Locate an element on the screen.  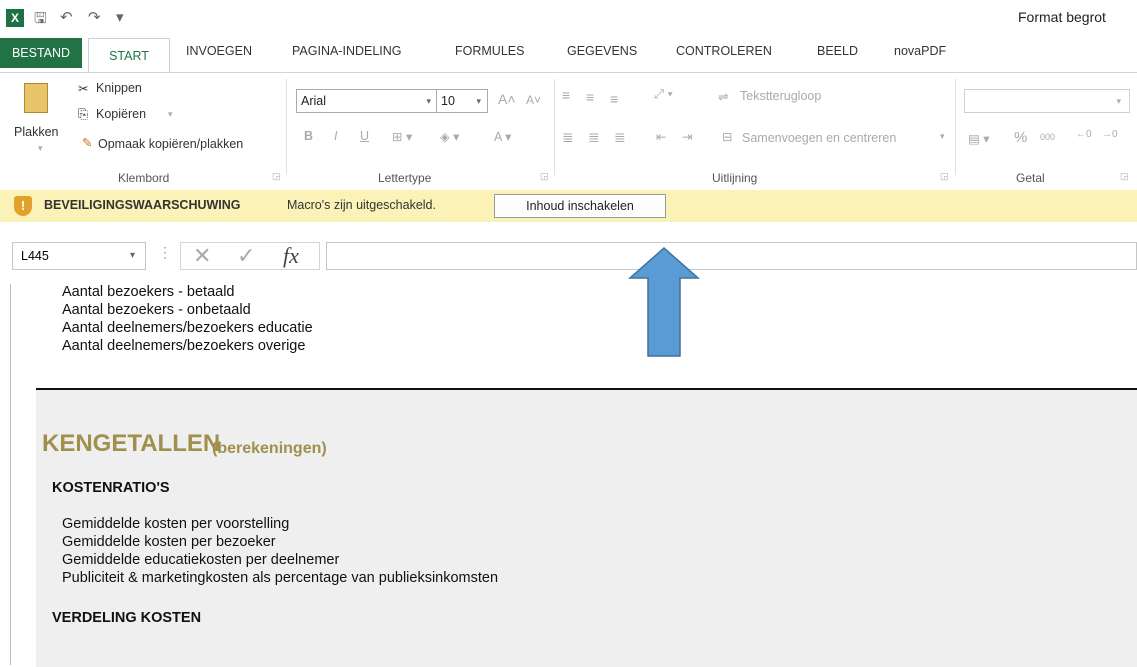
redo-icon: ↷ is located at coordinates (94, 17).